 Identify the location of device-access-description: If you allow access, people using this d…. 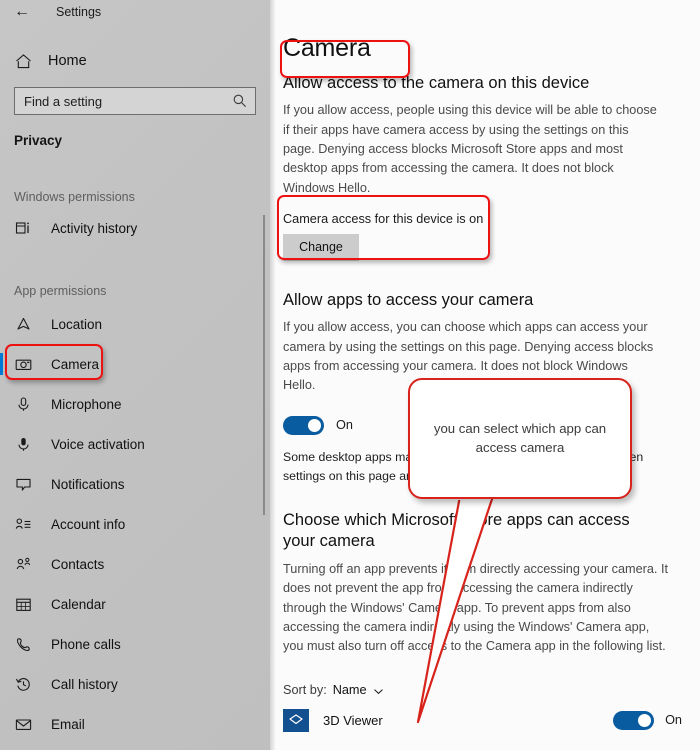
(470, 149).